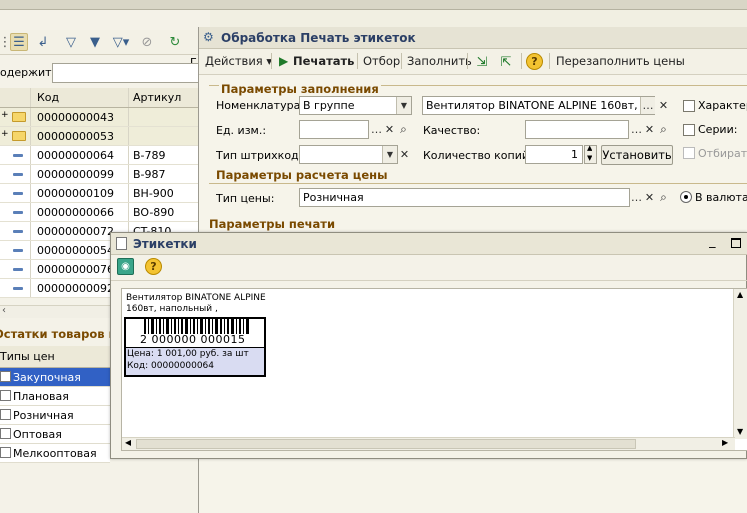  Describe the element at coordinates (55, 434) in the screenshot. I see `list-item: Оптовая` at that location.